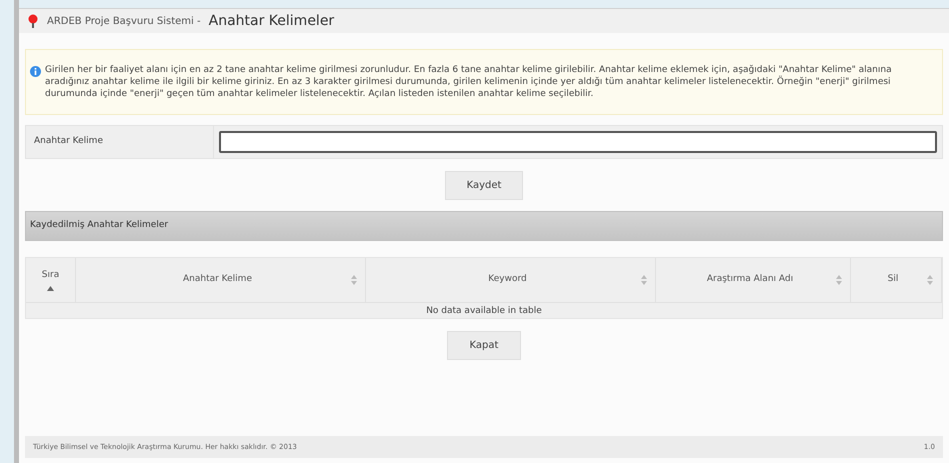 This screenshot has width=949, height=463. I want to click on sort-ascending-icon, so click(50, 289).